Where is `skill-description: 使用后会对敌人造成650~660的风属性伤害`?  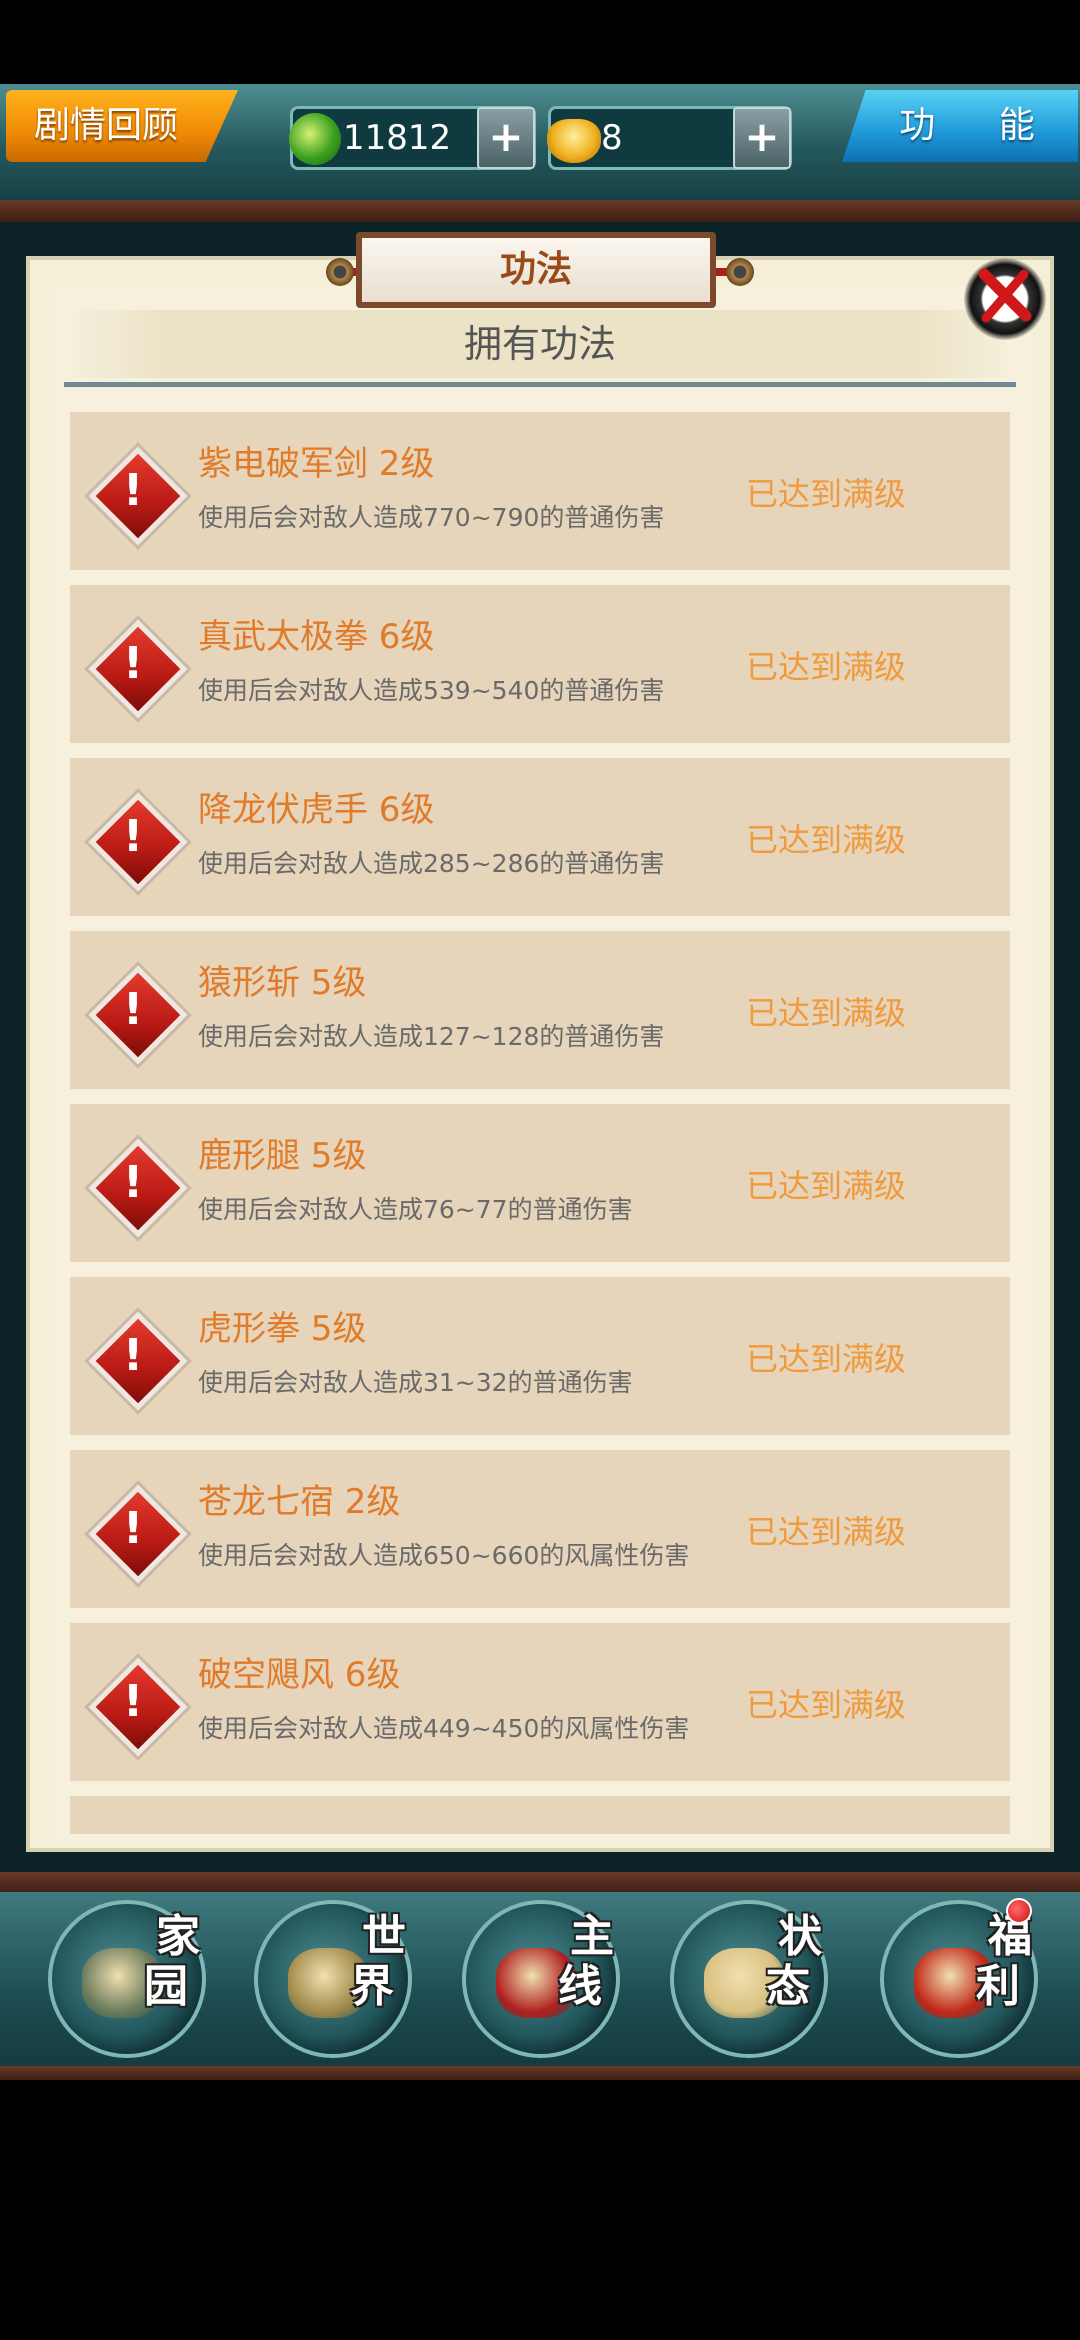 skill-description: 使用后会对敌人造成650~660的风属性伤害 is located at coordinates (444, 1555).